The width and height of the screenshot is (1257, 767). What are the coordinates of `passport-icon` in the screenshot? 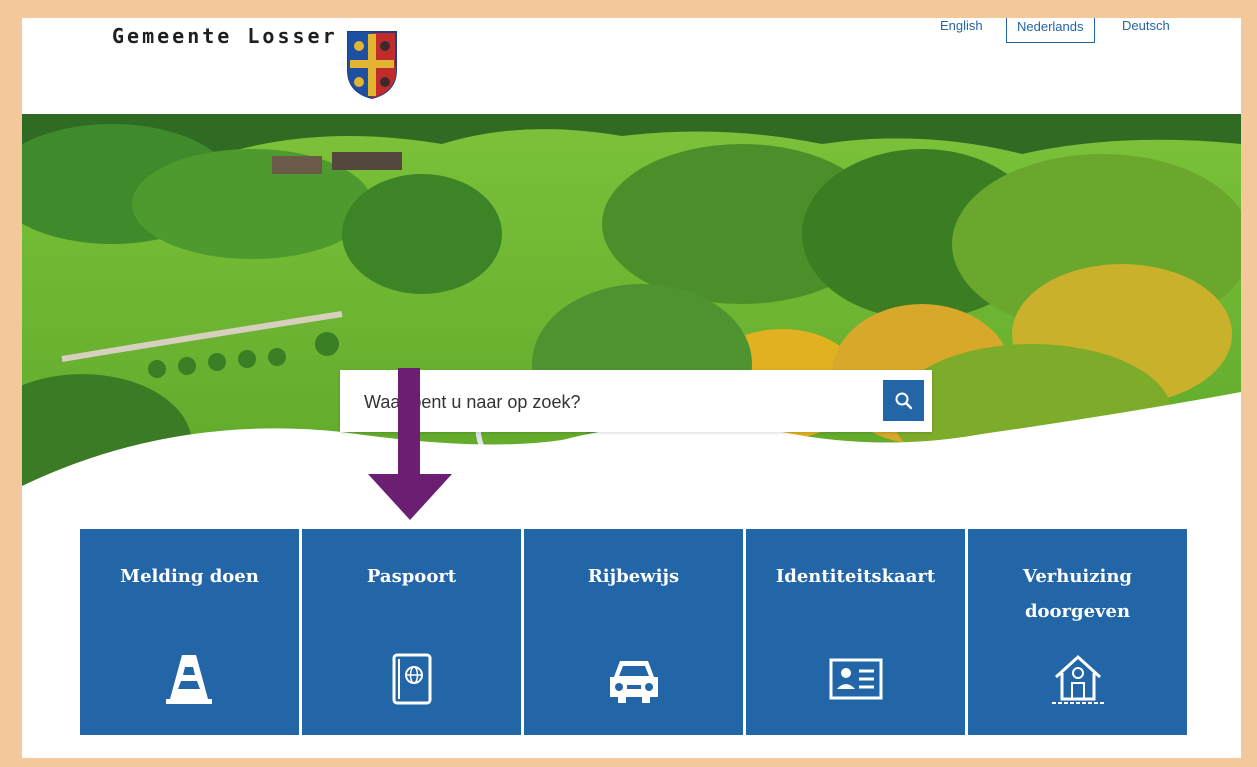 It's located at (411, 679).